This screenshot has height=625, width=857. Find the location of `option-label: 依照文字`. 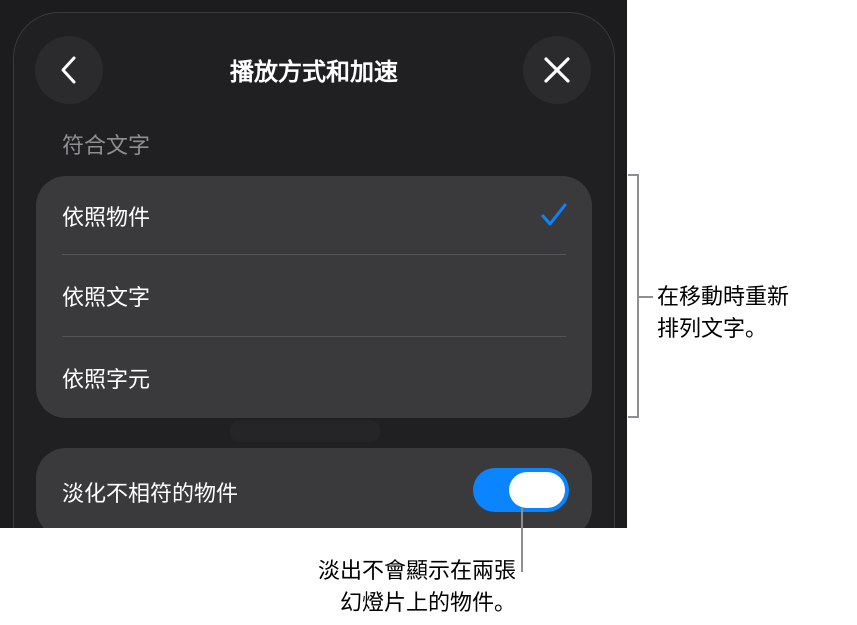

option-label: 依照文字 is located at coordinates (106, 298).